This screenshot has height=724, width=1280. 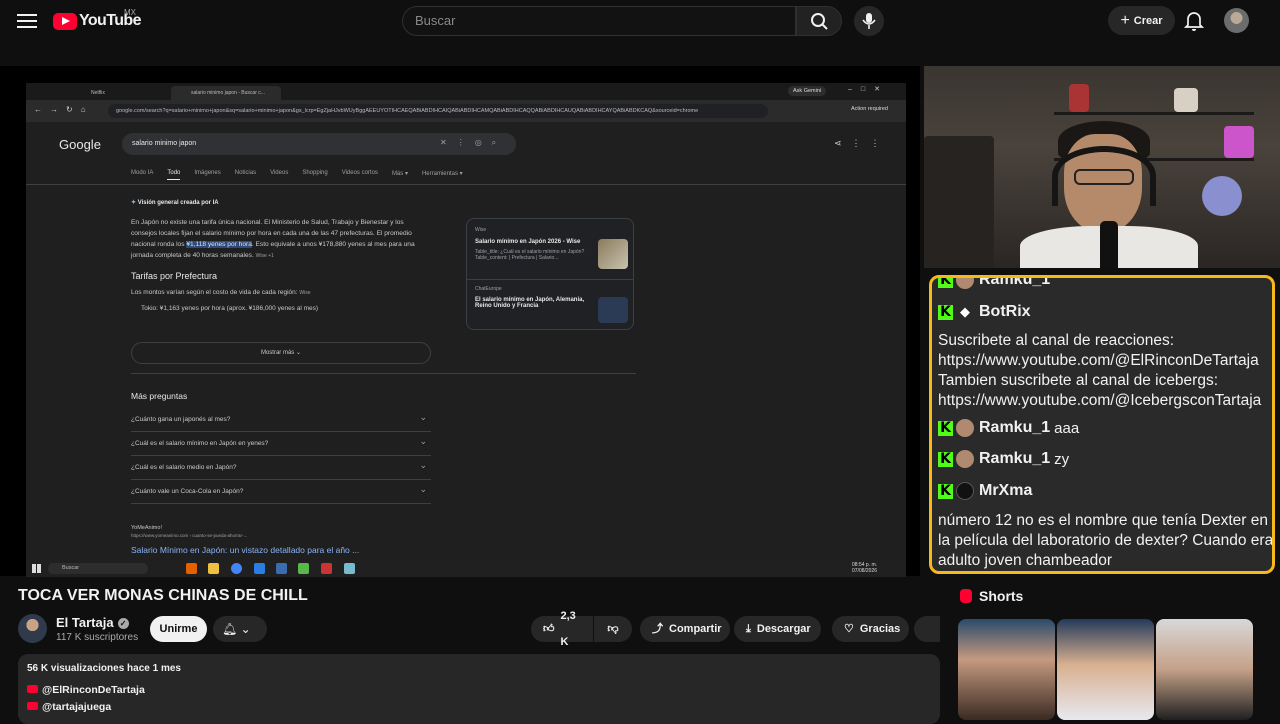 What do you see at coordinates (1222, 196) in the screenshot?
I see `plush` at bounding box center [1222, 196].